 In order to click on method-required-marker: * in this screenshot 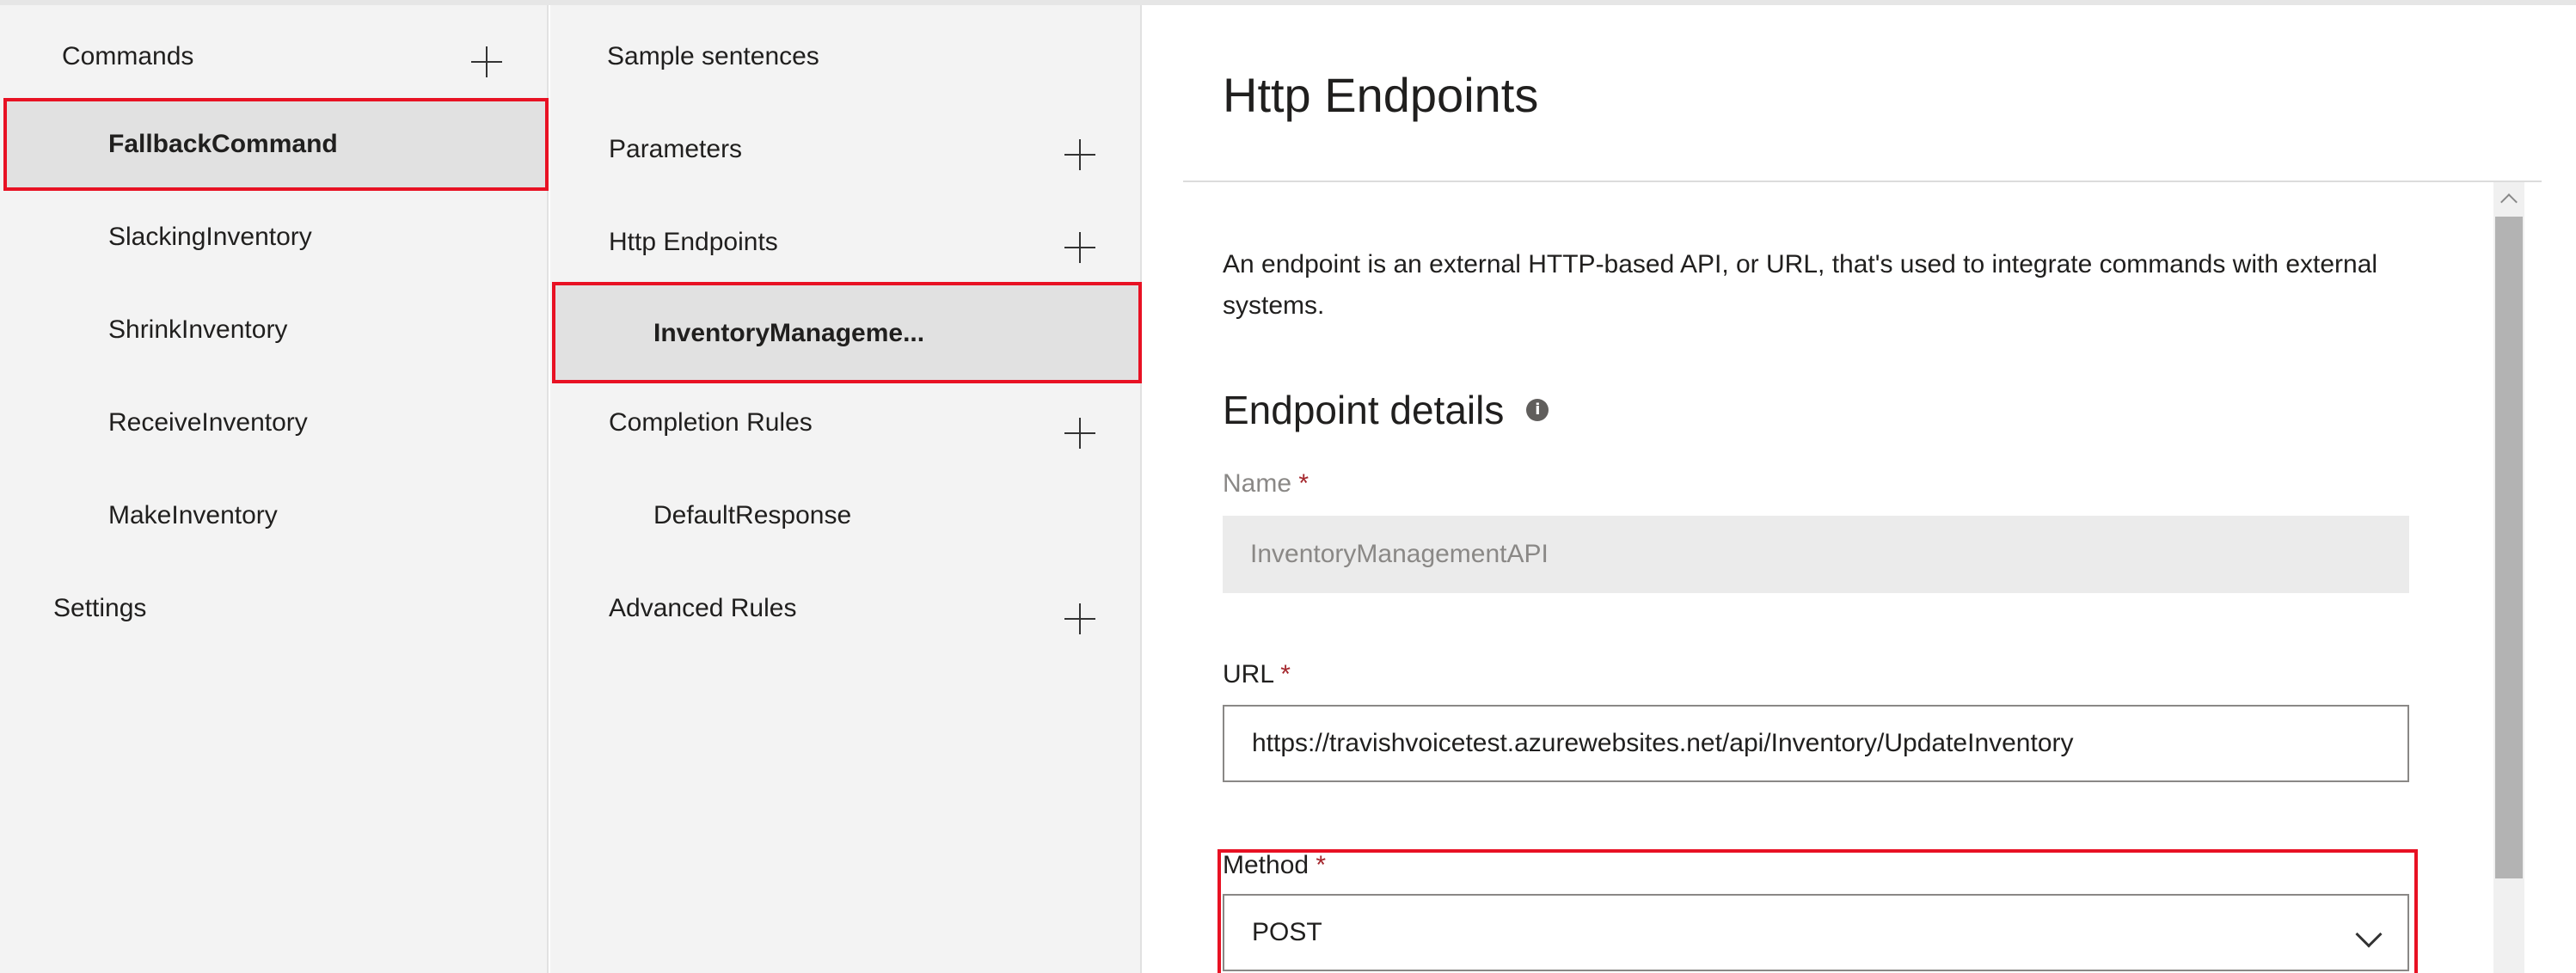, I will do `click(1321, 865)`.